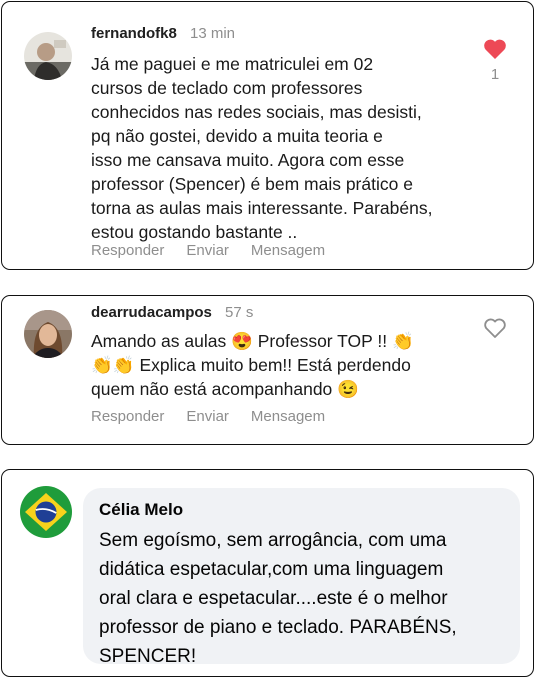  What do you see at coordinates (239, 312) in the screenshot?
I see `timestamp: 57 s` at bounding box center [239, 312].